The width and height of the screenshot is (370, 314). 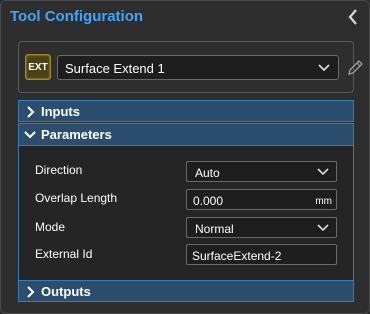 I want to click on direction-value: Auto, so click(x=207, y=173).